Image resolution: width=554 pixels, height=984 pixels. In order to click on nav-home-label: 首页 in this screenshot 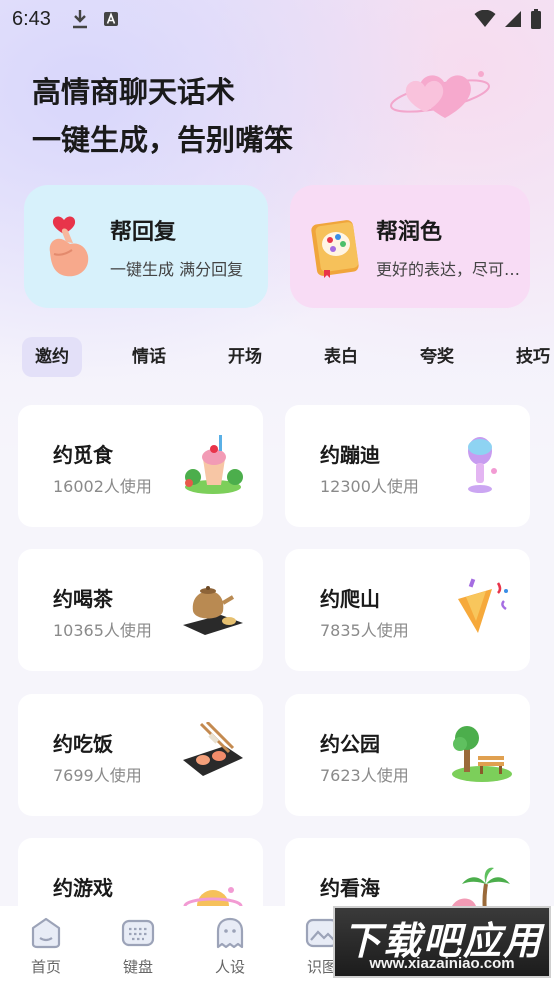, I will do `click(45, 967)`.